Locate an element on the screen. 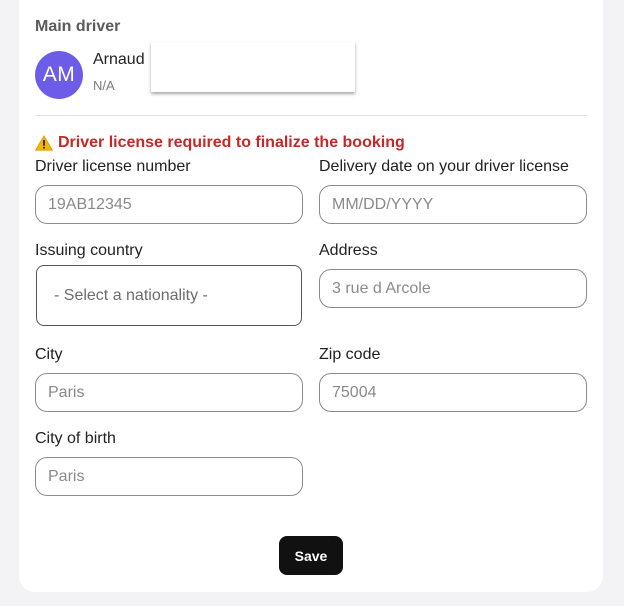 The height and width of the screenshot is (606, 624). section-title: Main driver is located at coordinates (78, 26).